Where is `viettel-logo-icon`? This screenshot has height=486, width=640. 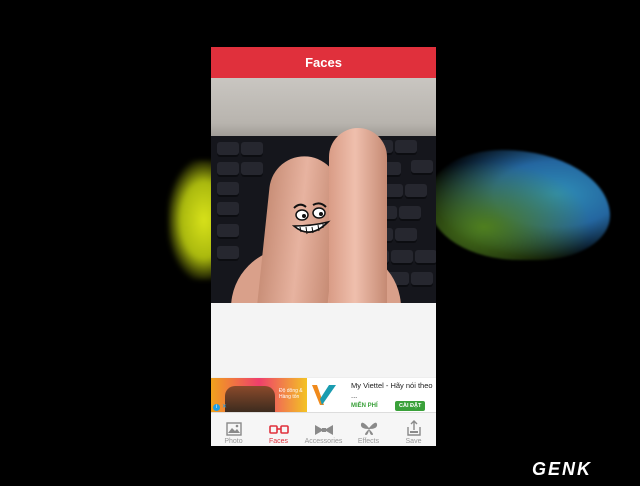 viettel-logo-icon is located at coordinates (324, 395).